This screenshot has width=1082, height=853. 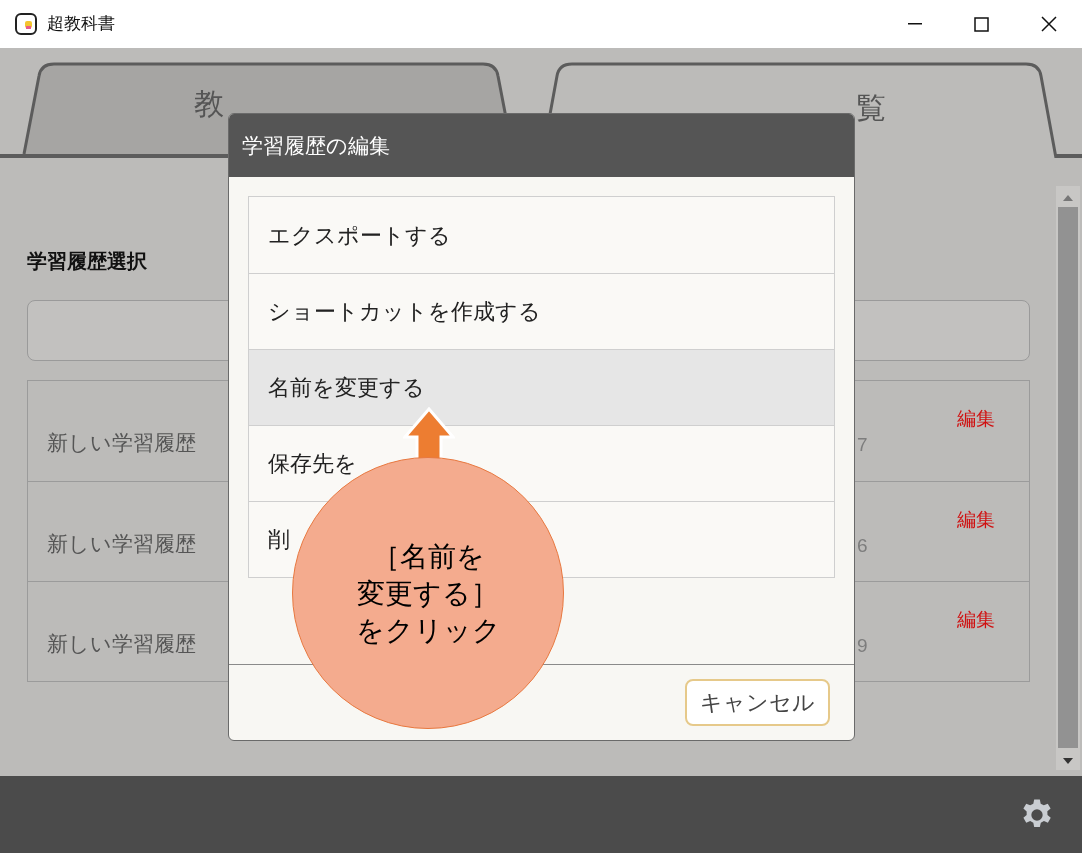 What do you see at coordinates (862, 445) in the screenshot?
I see `history-date: 7` at bounding box center [862, 445].